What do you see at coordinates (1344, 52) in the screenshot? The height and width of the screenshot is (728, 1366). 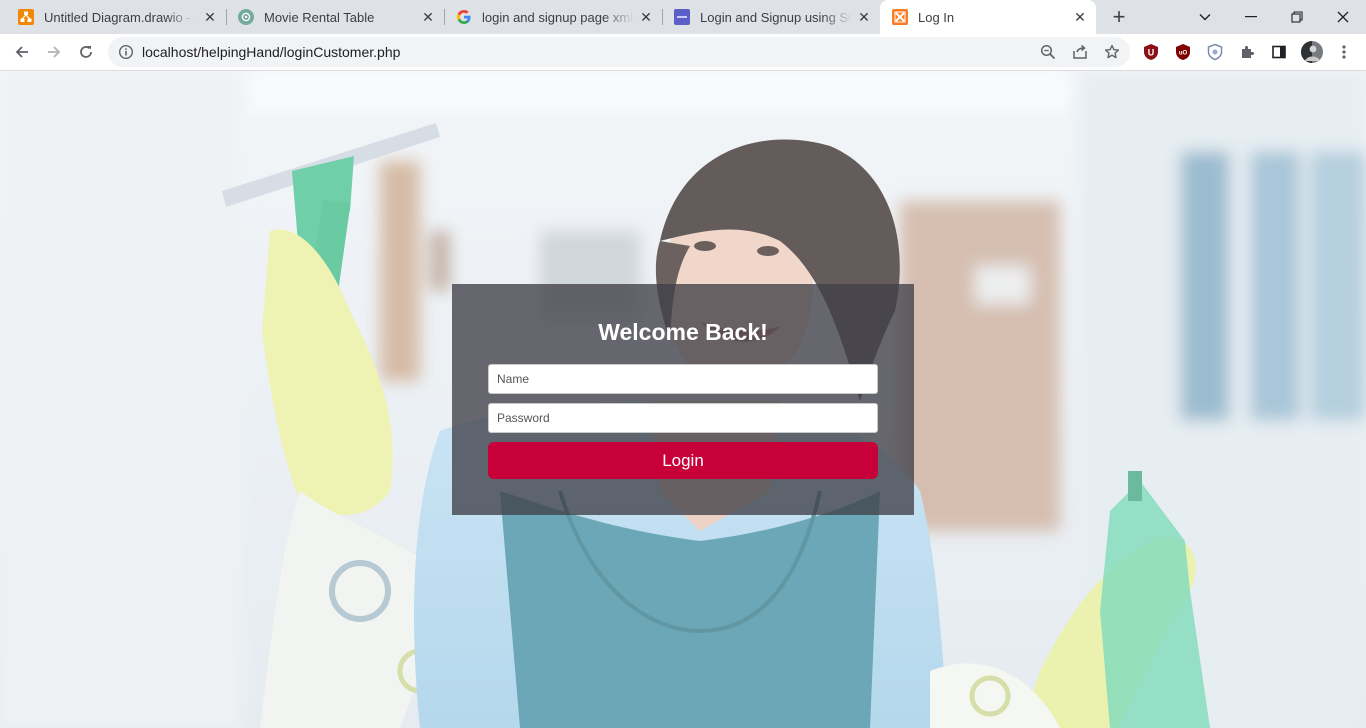 I see `menu-kebab-icon` at bounding box center [1344, 52].